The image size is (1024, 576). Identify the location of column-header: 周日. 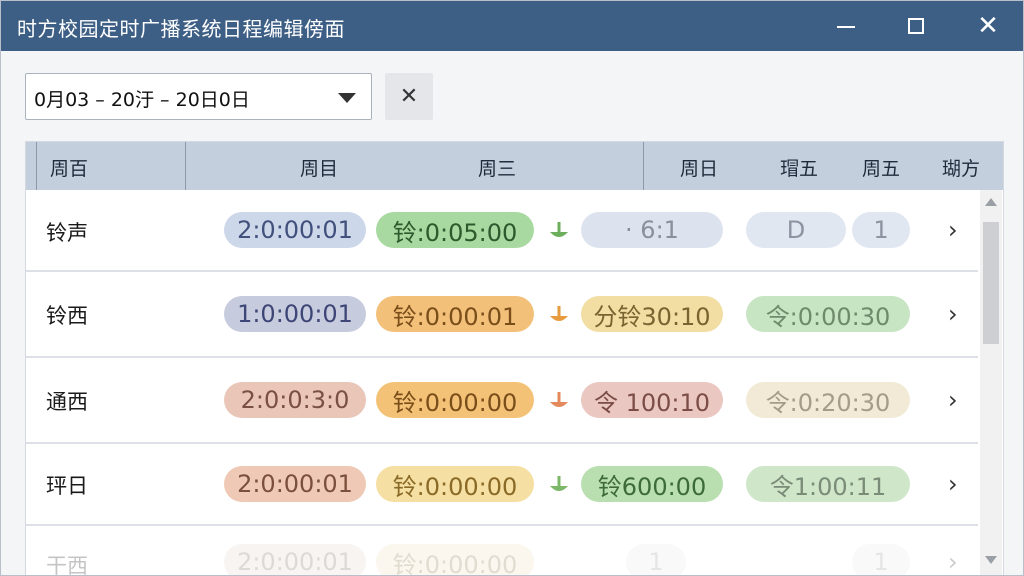
(699, 167).